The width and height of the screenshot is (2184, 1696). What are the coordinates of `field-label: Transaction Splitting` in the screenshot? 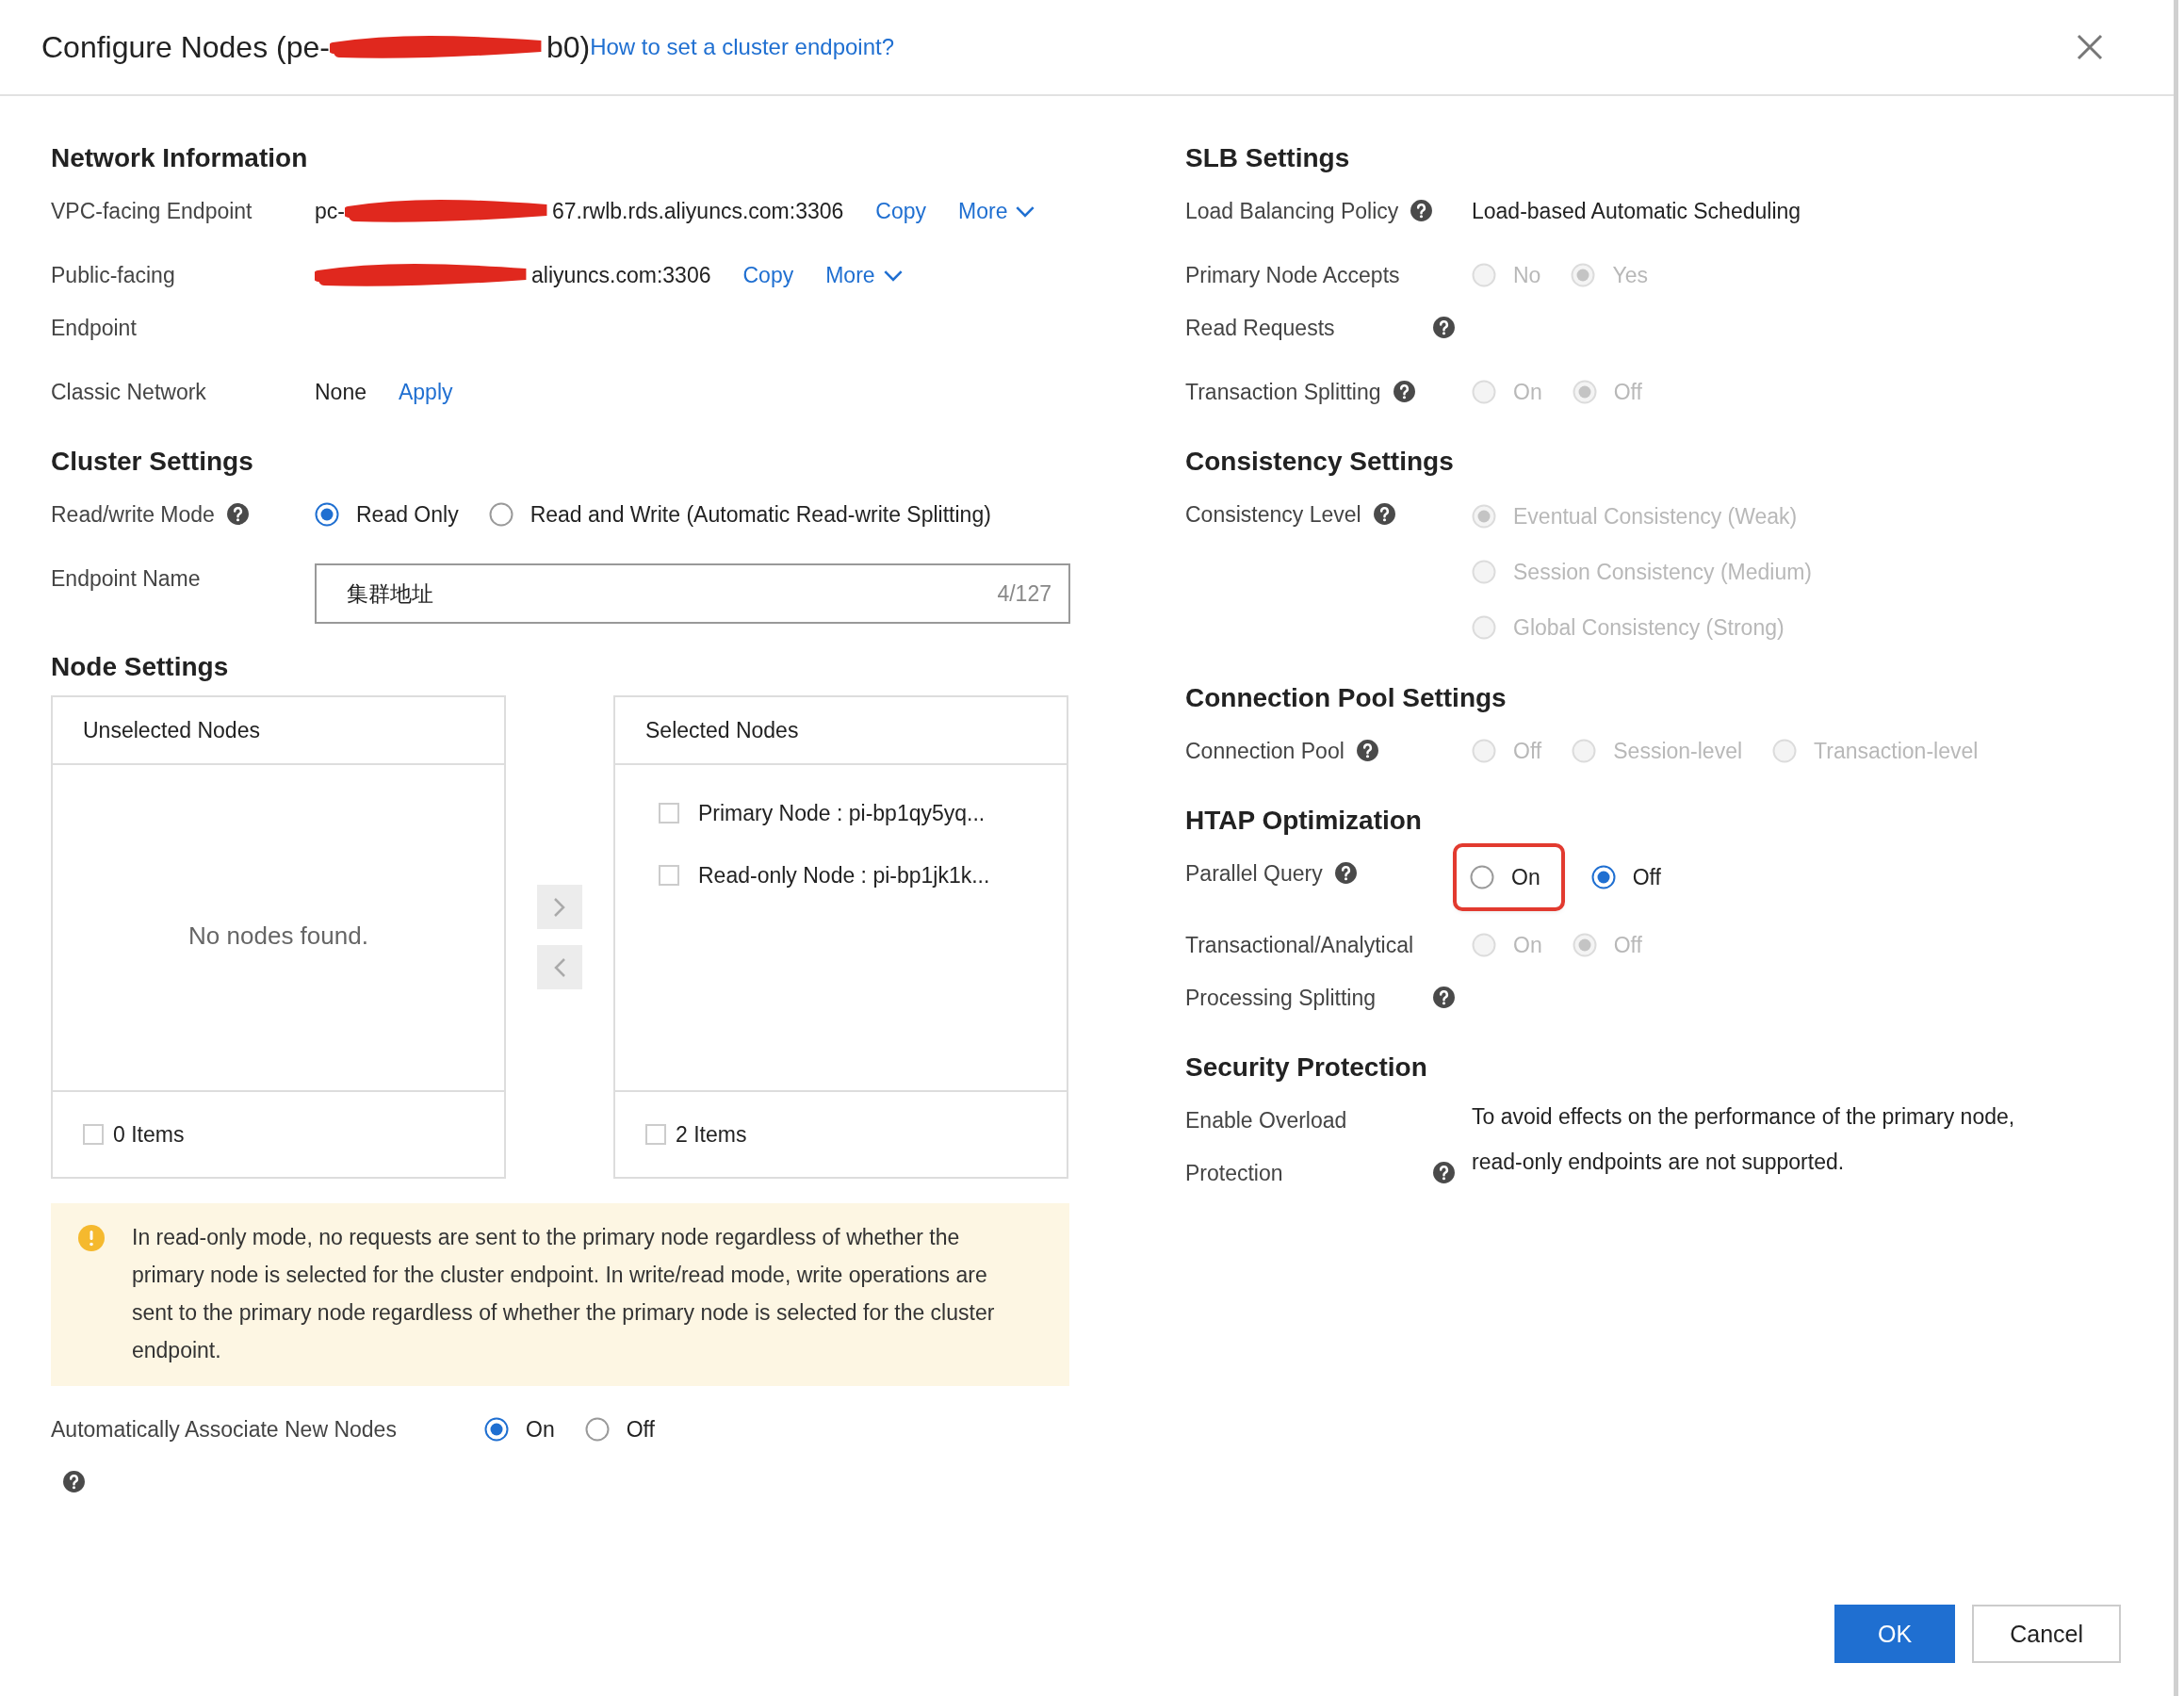 It's located at (1283, 392).